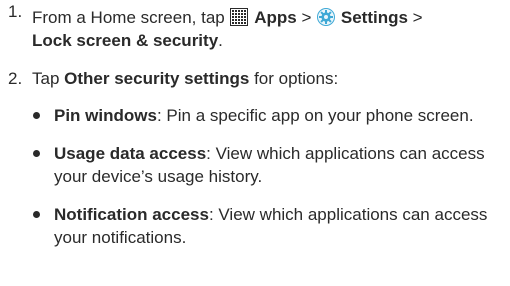 The width and height of the screenshot is (510, 286). Describe the element at coordinates (239, 17) in the screenshot. I see `apps-grid-icon` at that location.